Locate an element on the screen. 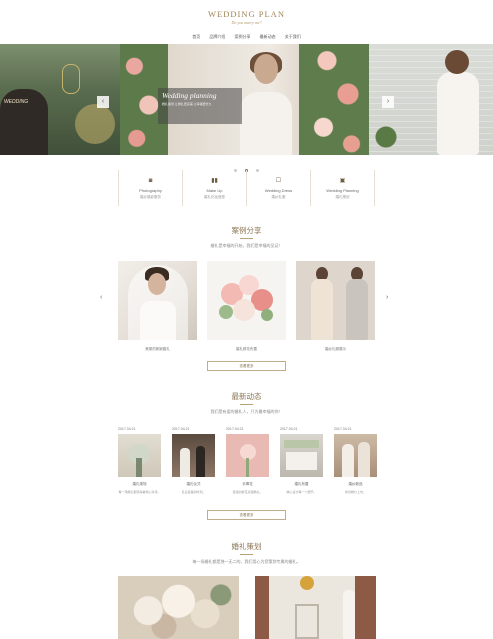 The height and width of the screenshot is (639, 493). bride-back-photo is located at coordinates (458, 102).